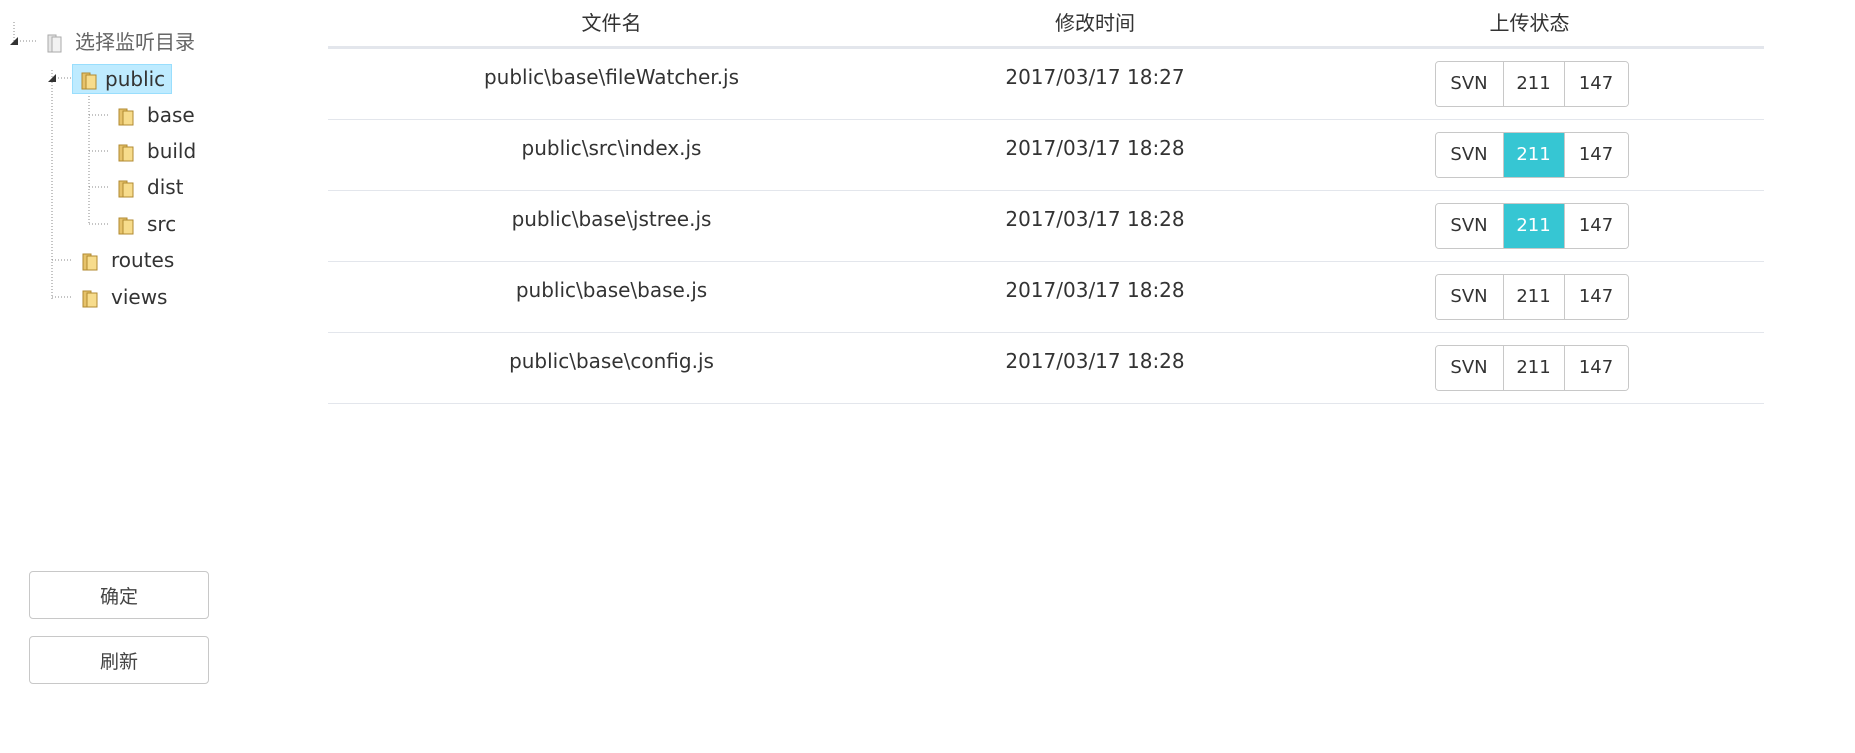  What do you see at coordinates (135, 79) in the screenshot?
I see `tree-node-label: public` at bounding box center [135, 79].